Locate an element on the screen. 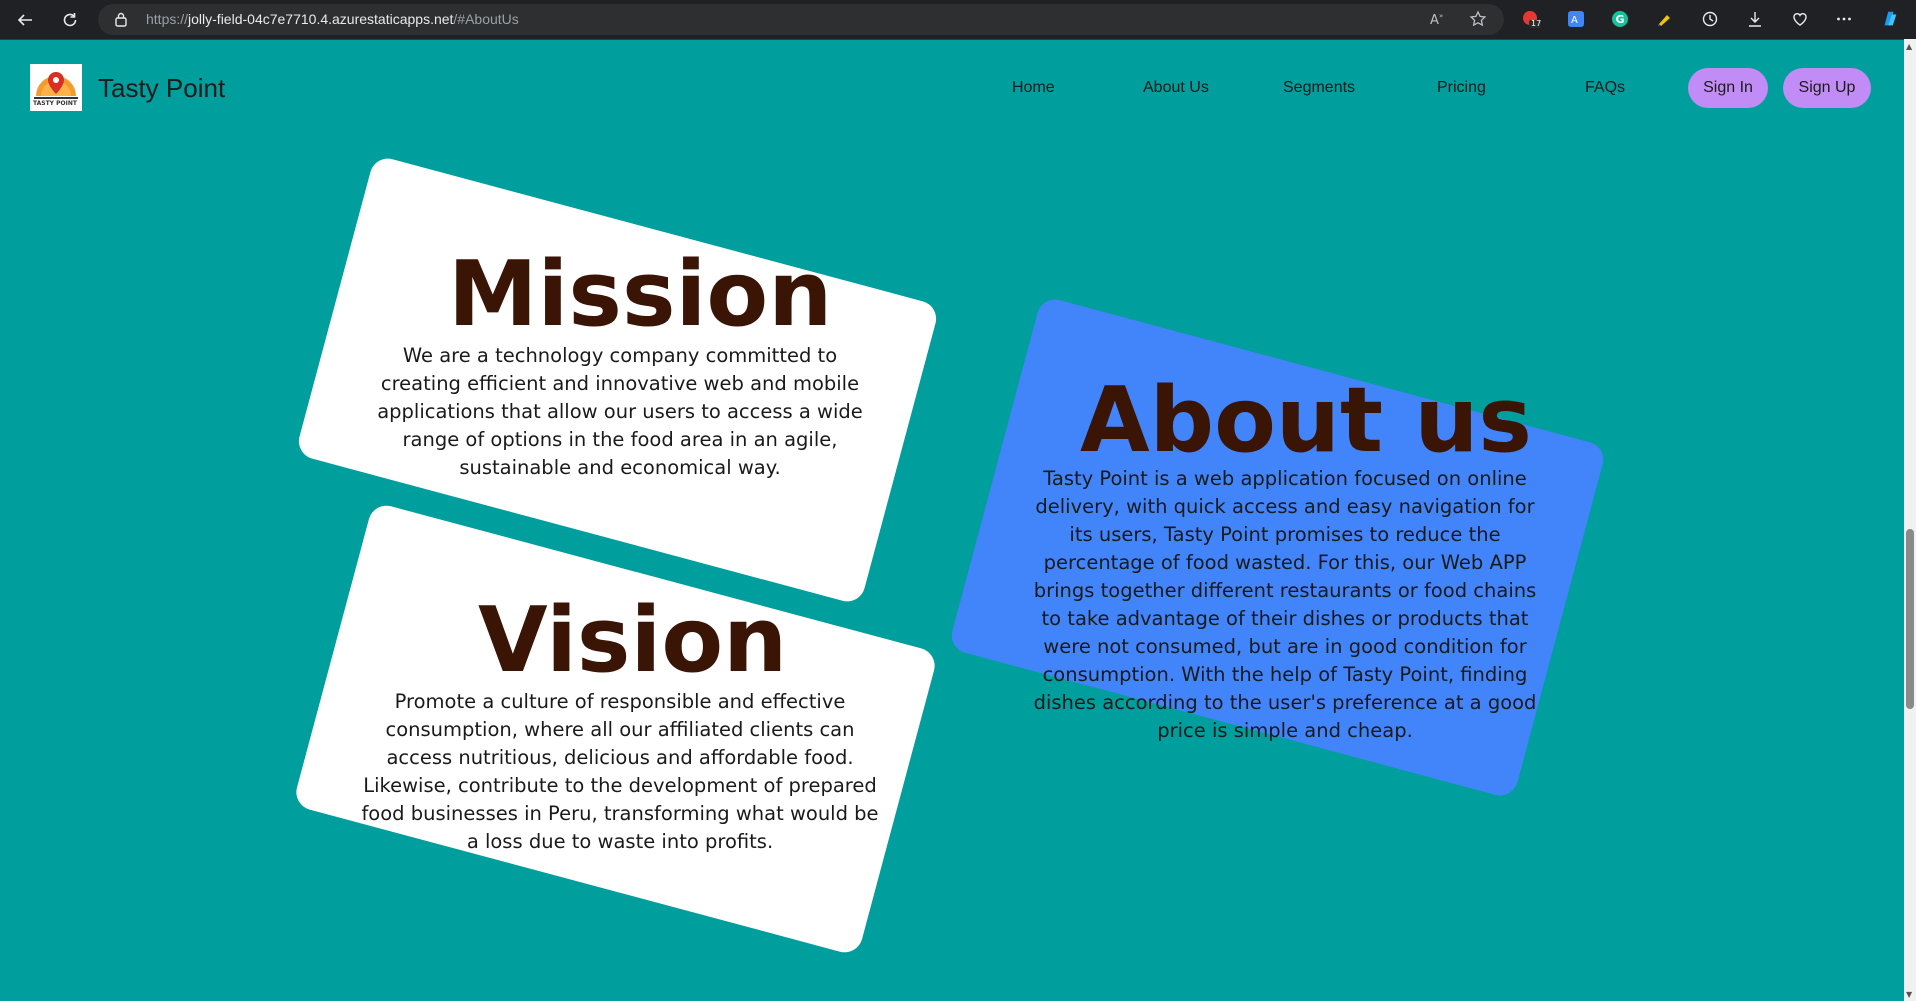  scroll-up-icon: ▲ is located at coordinates (1909, 47).